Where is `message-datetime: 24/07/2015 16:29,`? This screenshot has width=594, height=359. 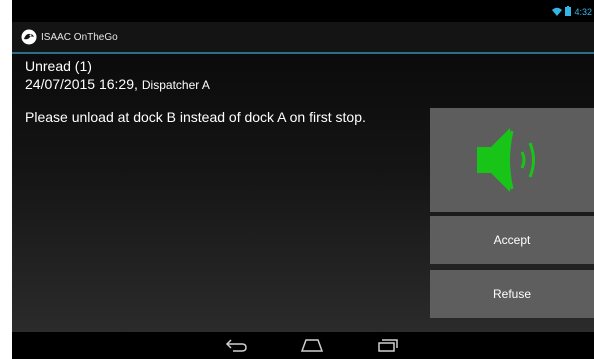
message-datetime: 24/07/2015 16:29, is located at coordinates (81, 84).